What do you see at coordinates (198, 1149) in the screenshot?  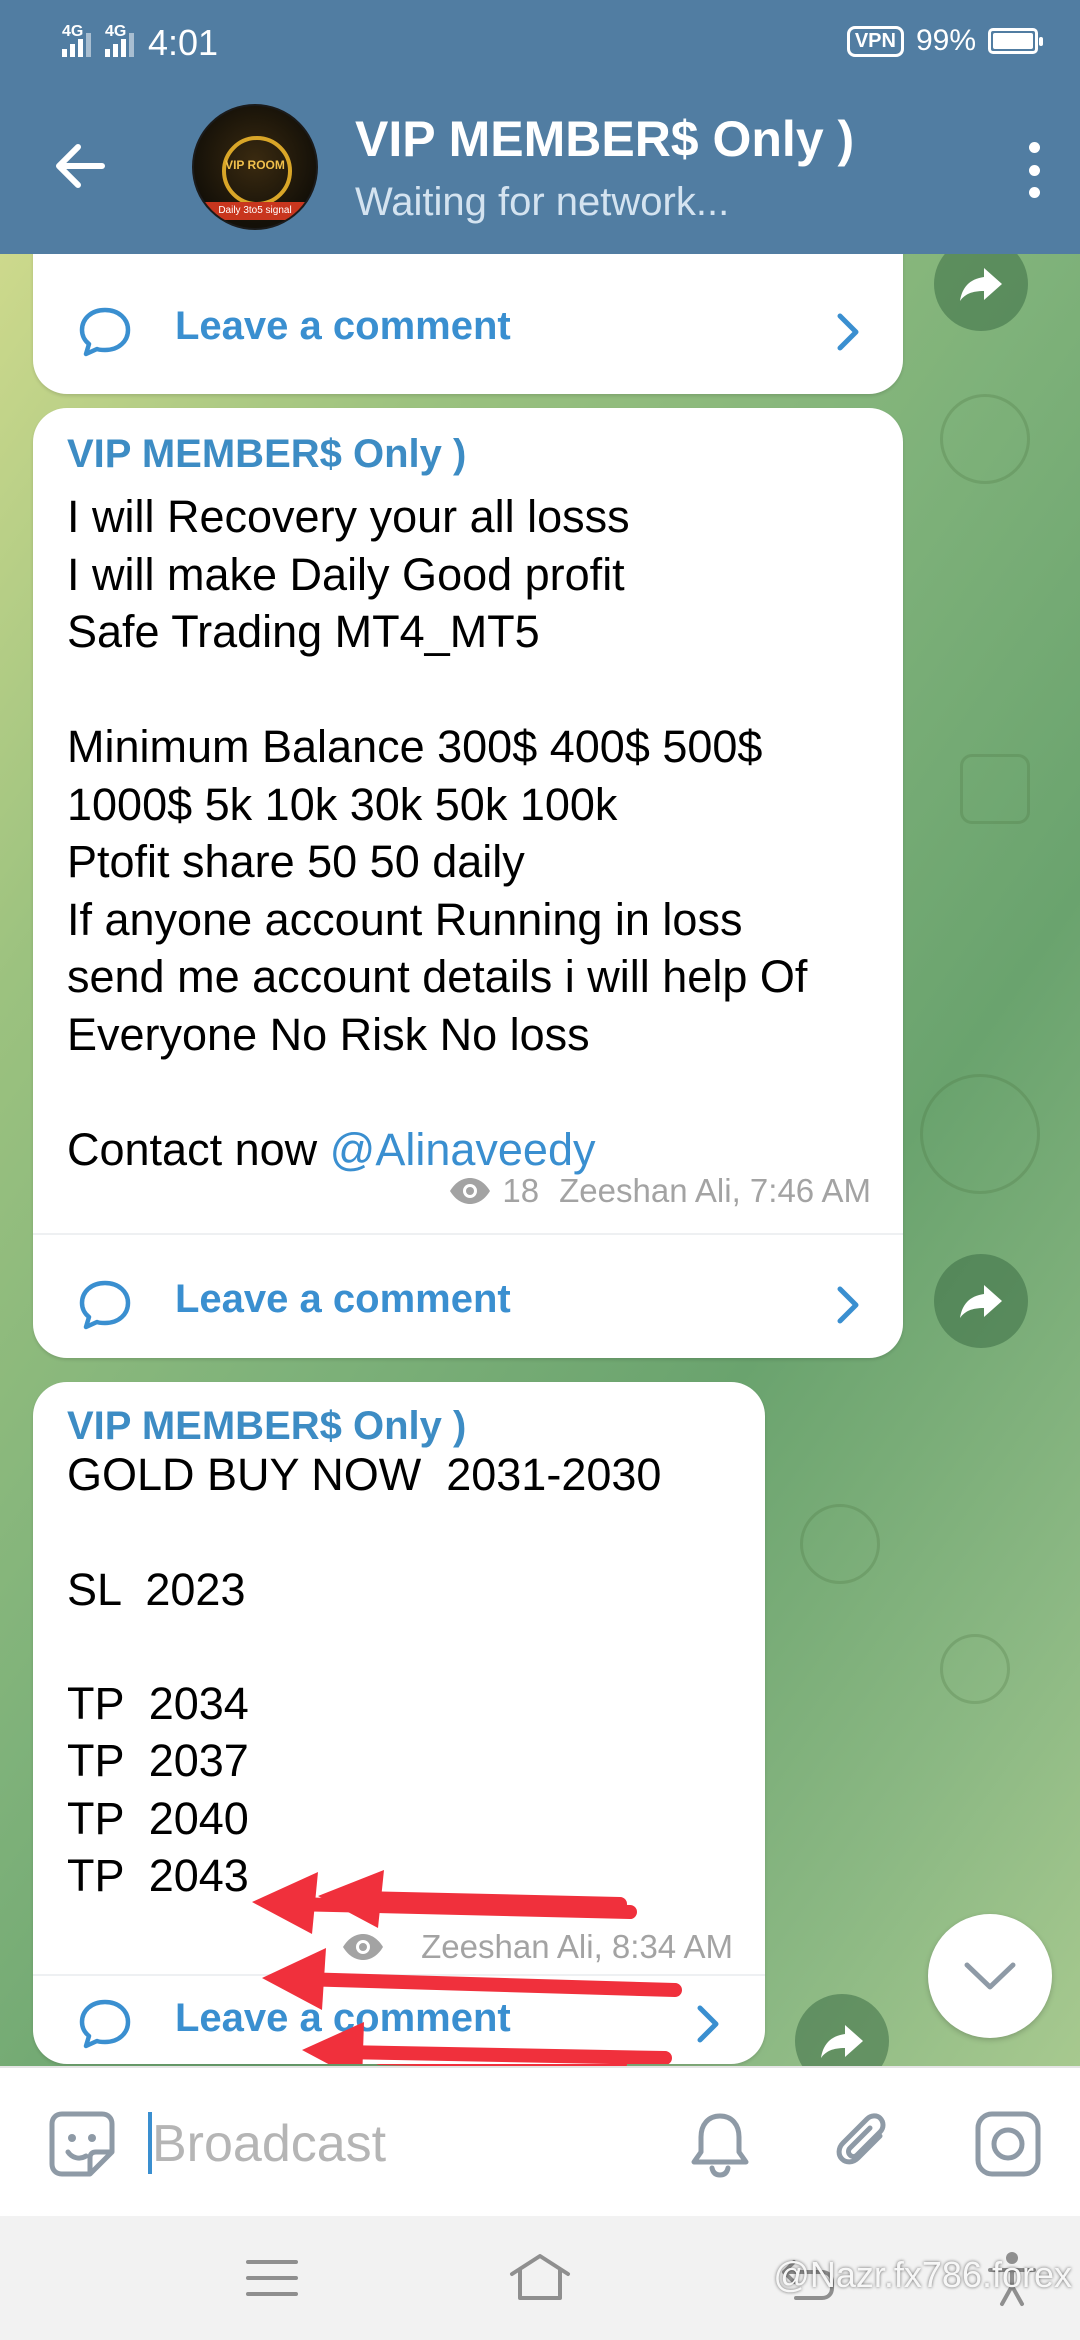 I see `contact-prefix: Contact now` at bounding box center [198, 1149].